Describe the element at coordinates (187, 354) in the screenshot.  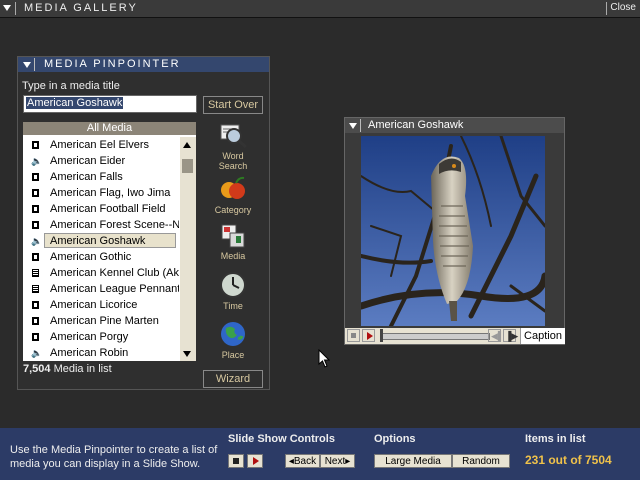
I see `scroll-down-icon` at that location.